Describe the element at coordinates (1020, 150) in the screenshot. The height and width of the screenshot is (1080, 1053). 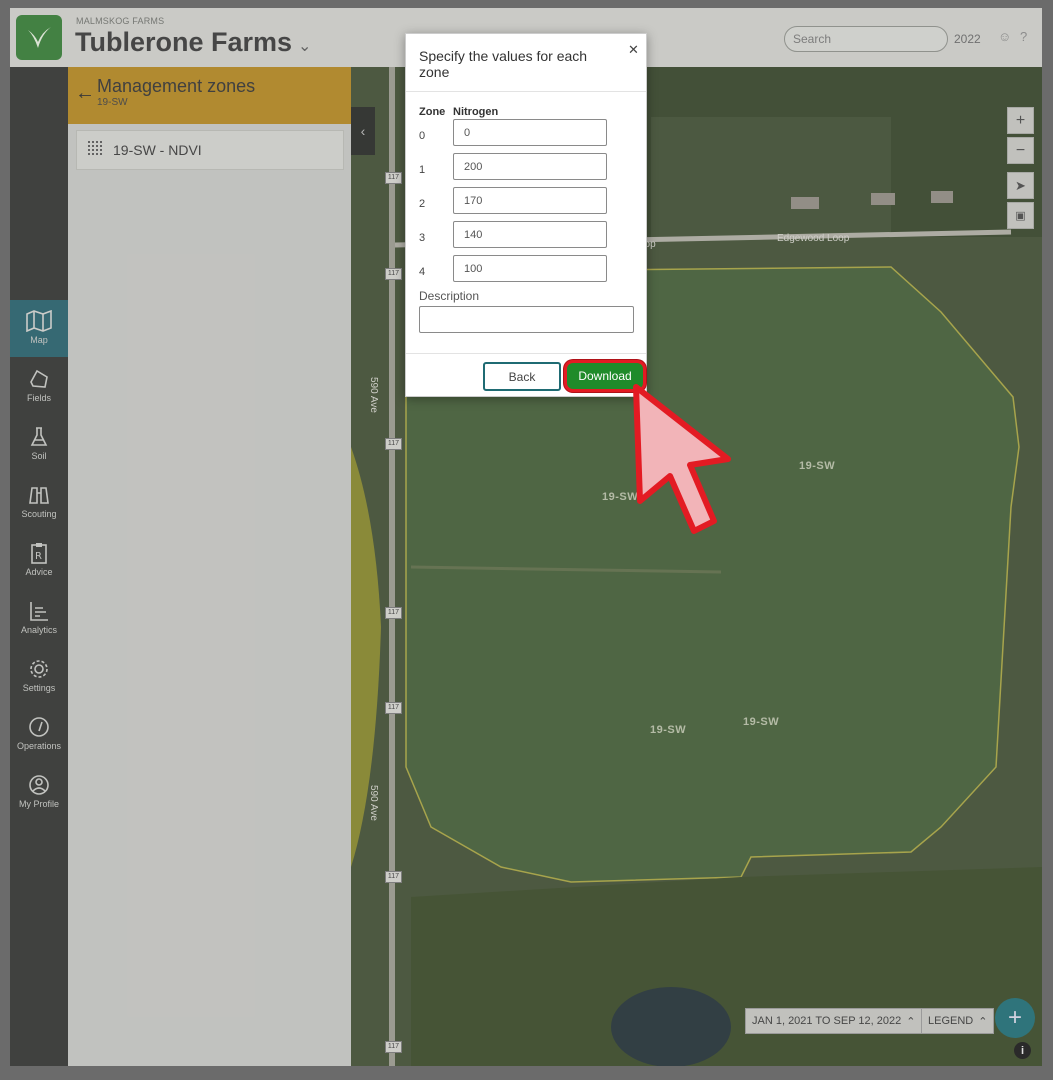
I see `zoom-out-button: −` at that location.